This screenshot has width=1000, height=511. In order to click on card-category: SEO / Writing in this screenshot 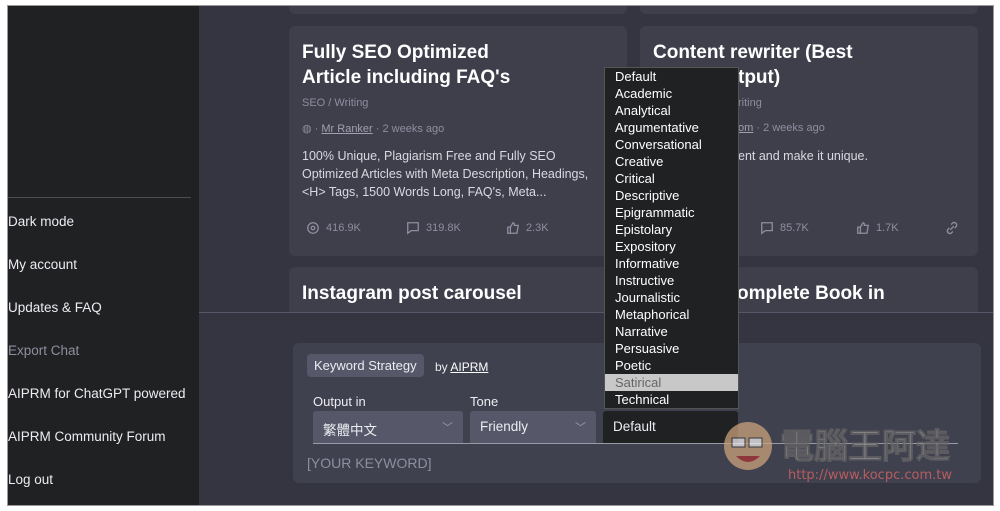, I will do `click(335, 103)`.